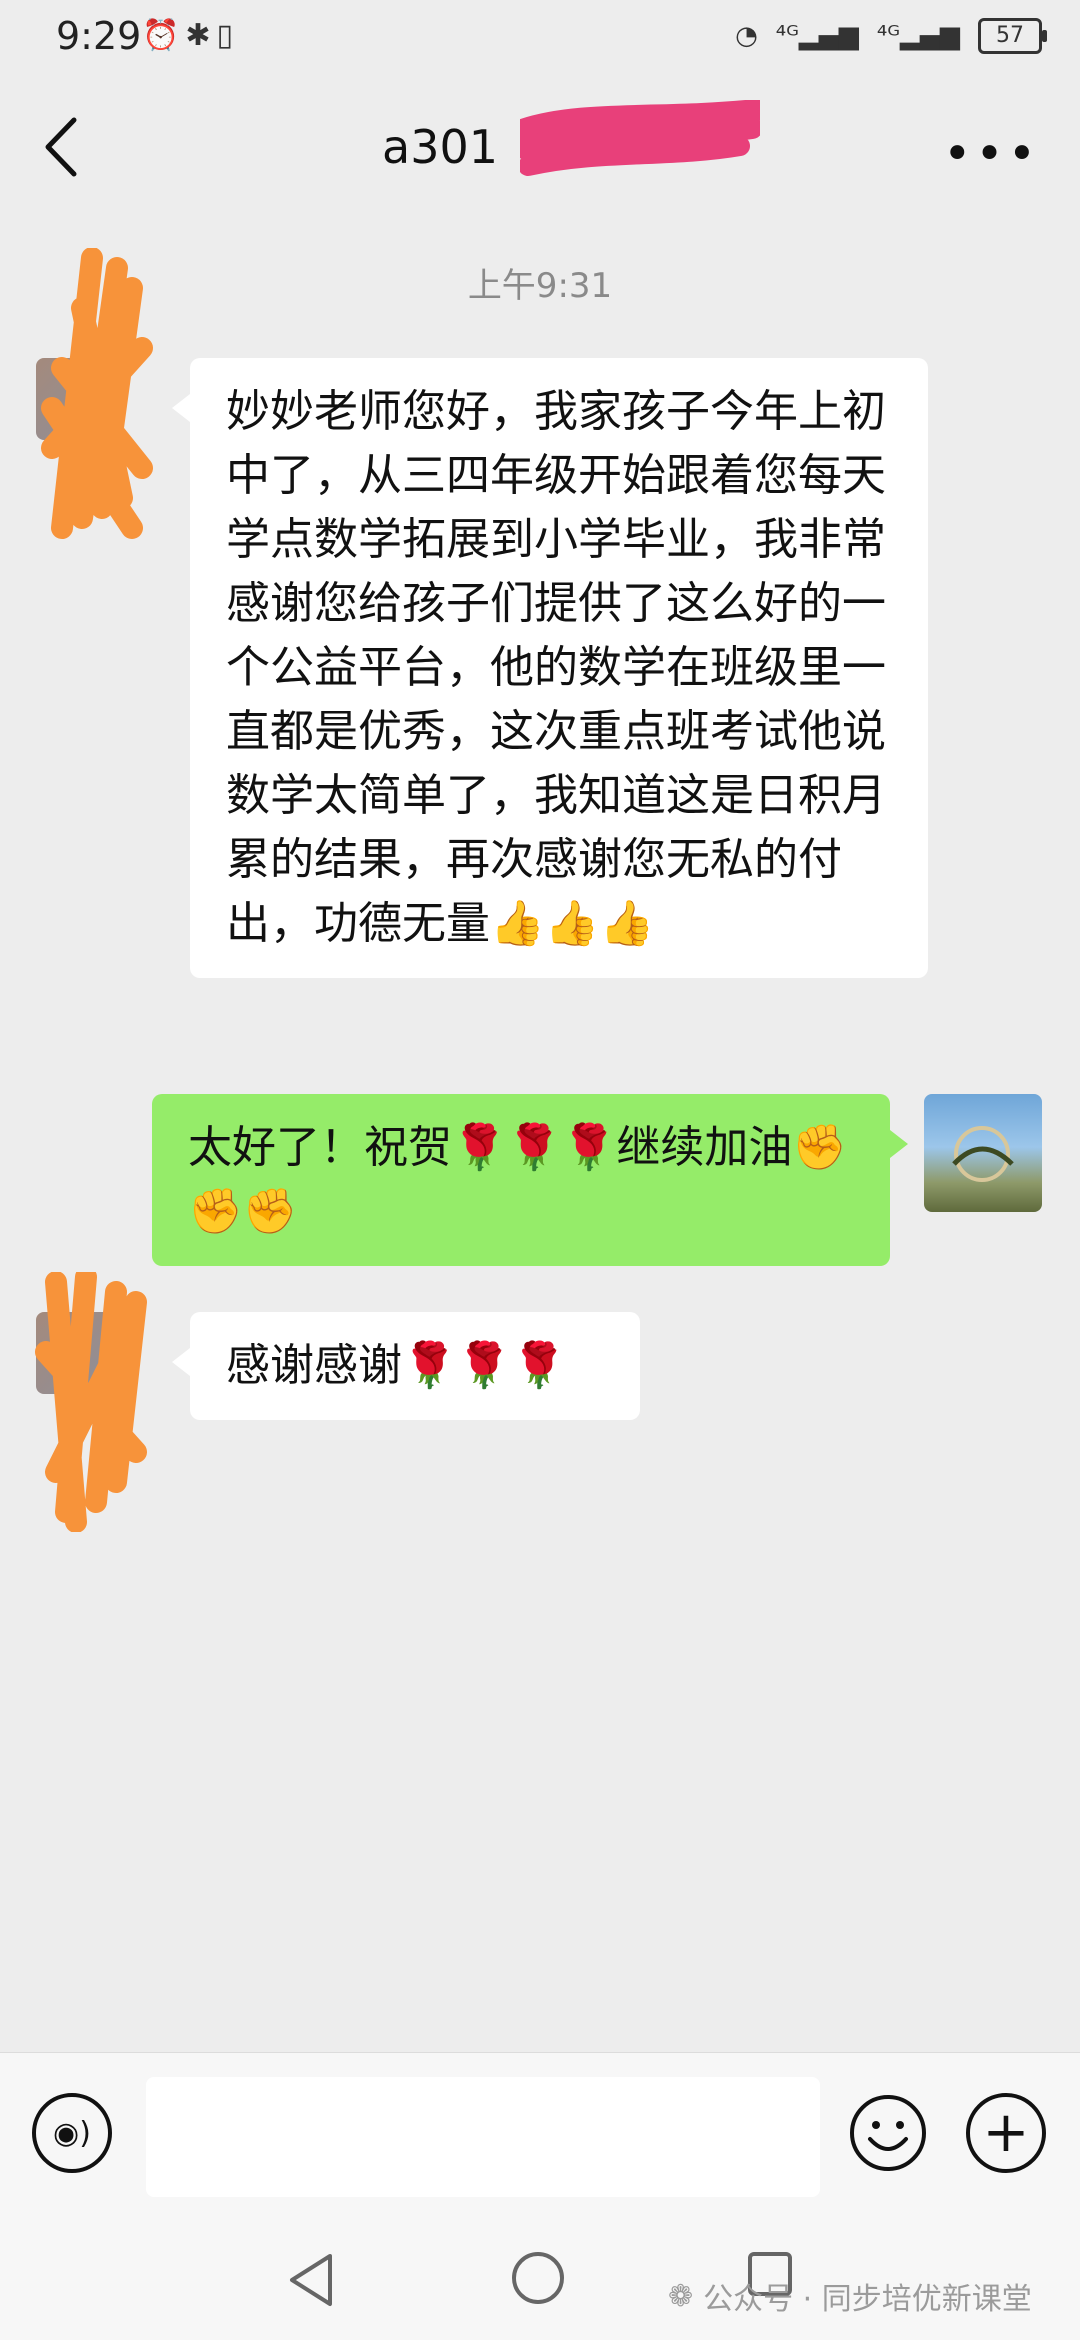 Image resolution: width=1080 pixels, height=2340 pixels. What do you see at coordinates (201, 35) in the screenshot?
I see `bluetooth-icon: ✱` at bounding box center [201, 35].